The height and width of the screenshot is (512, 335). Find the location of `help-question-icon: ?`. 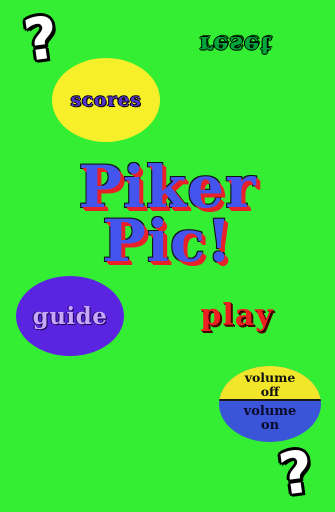

help-question-icon: ? is located at coordinates (41, 39).